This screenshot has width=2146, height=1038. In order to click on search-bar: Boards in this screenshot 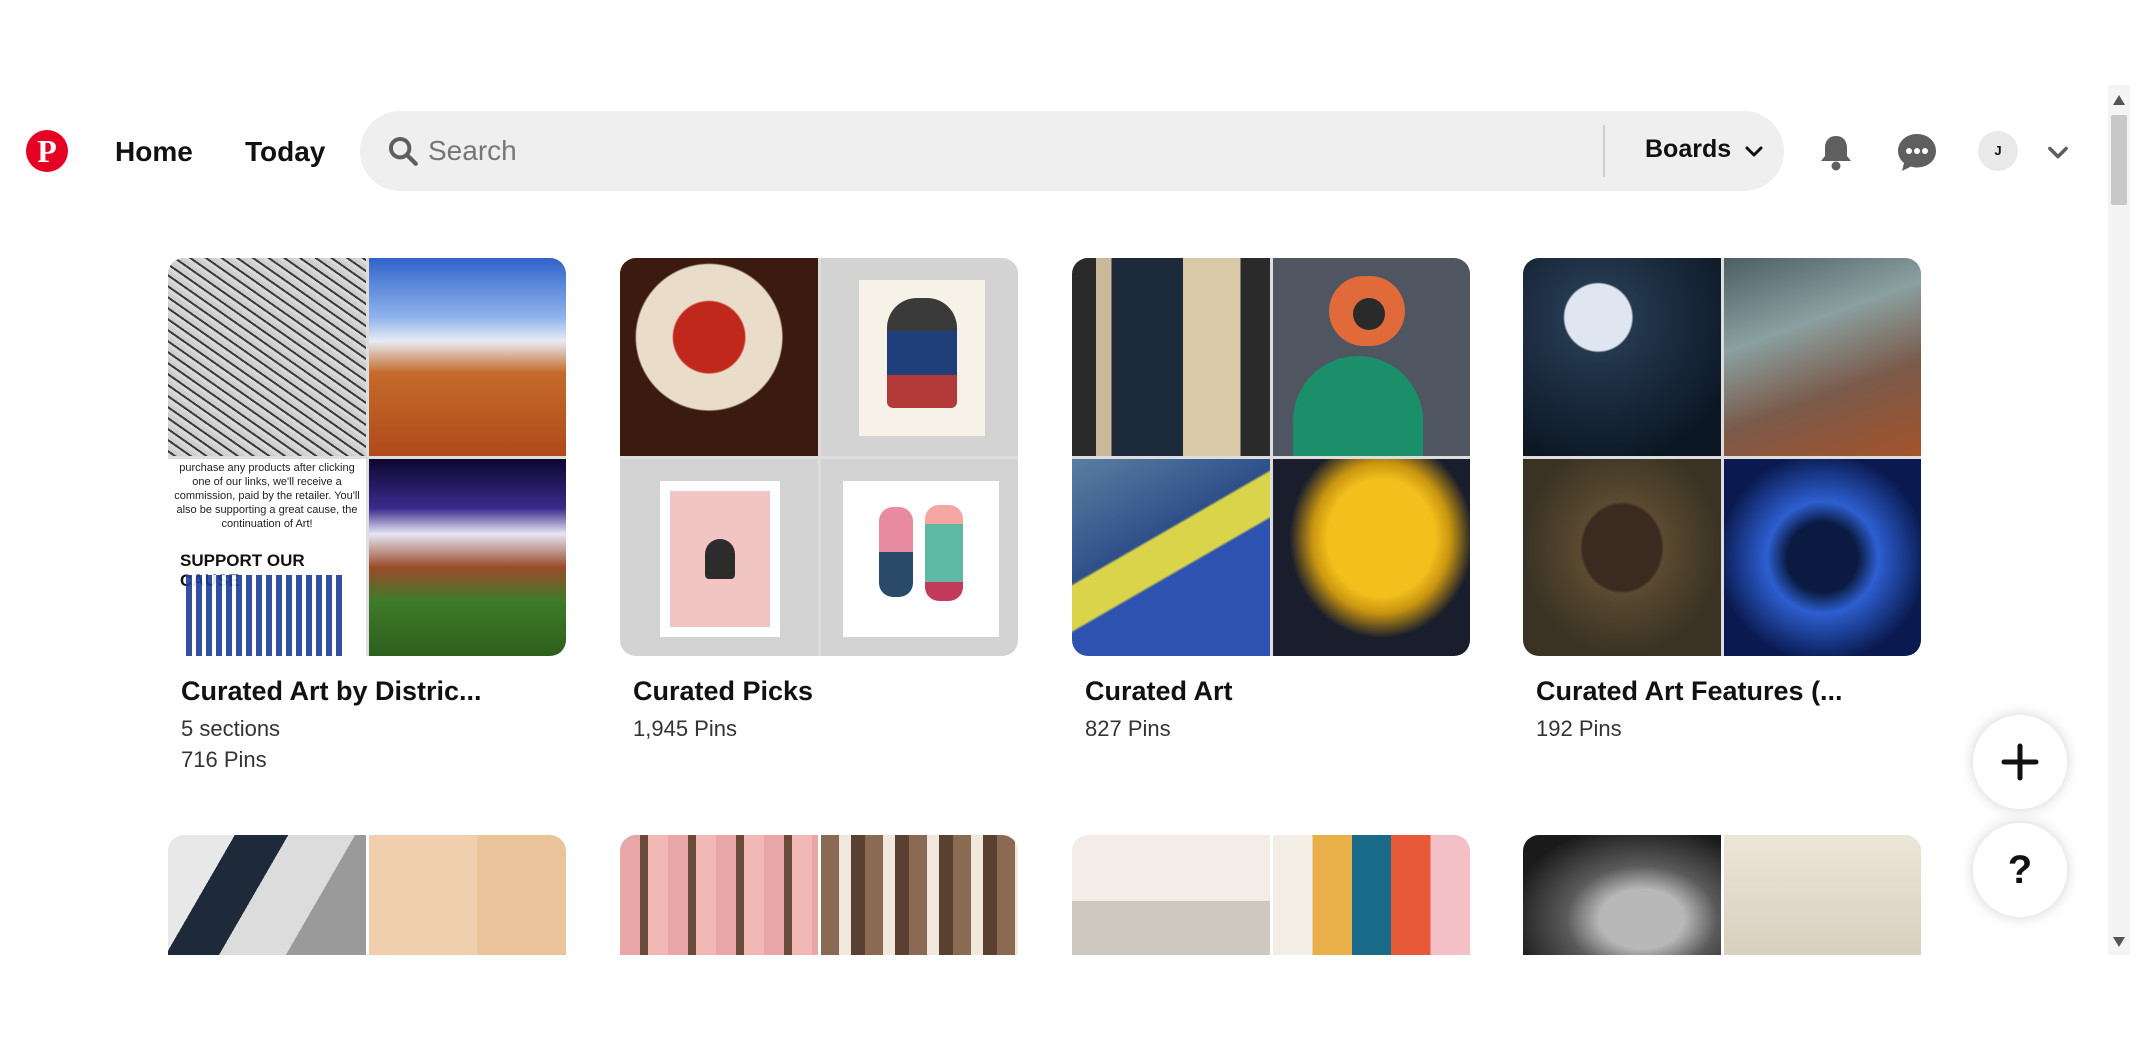, I will do `click(1072, 151)`.